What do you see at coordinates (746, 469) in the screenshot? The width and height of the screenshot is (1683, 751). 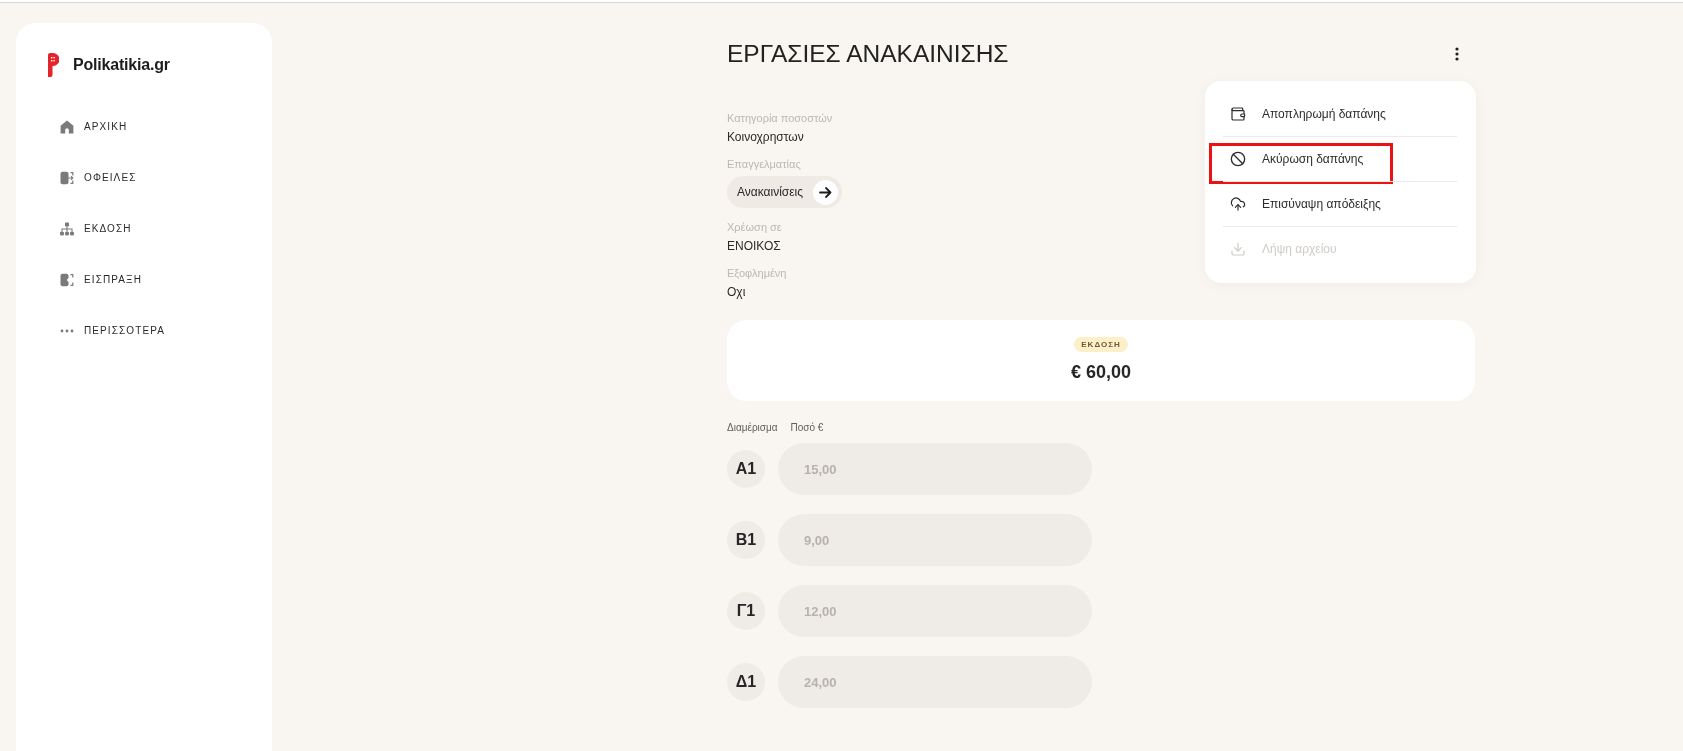 I see `apartment-label: Α1` at bounding box center [746, 469].